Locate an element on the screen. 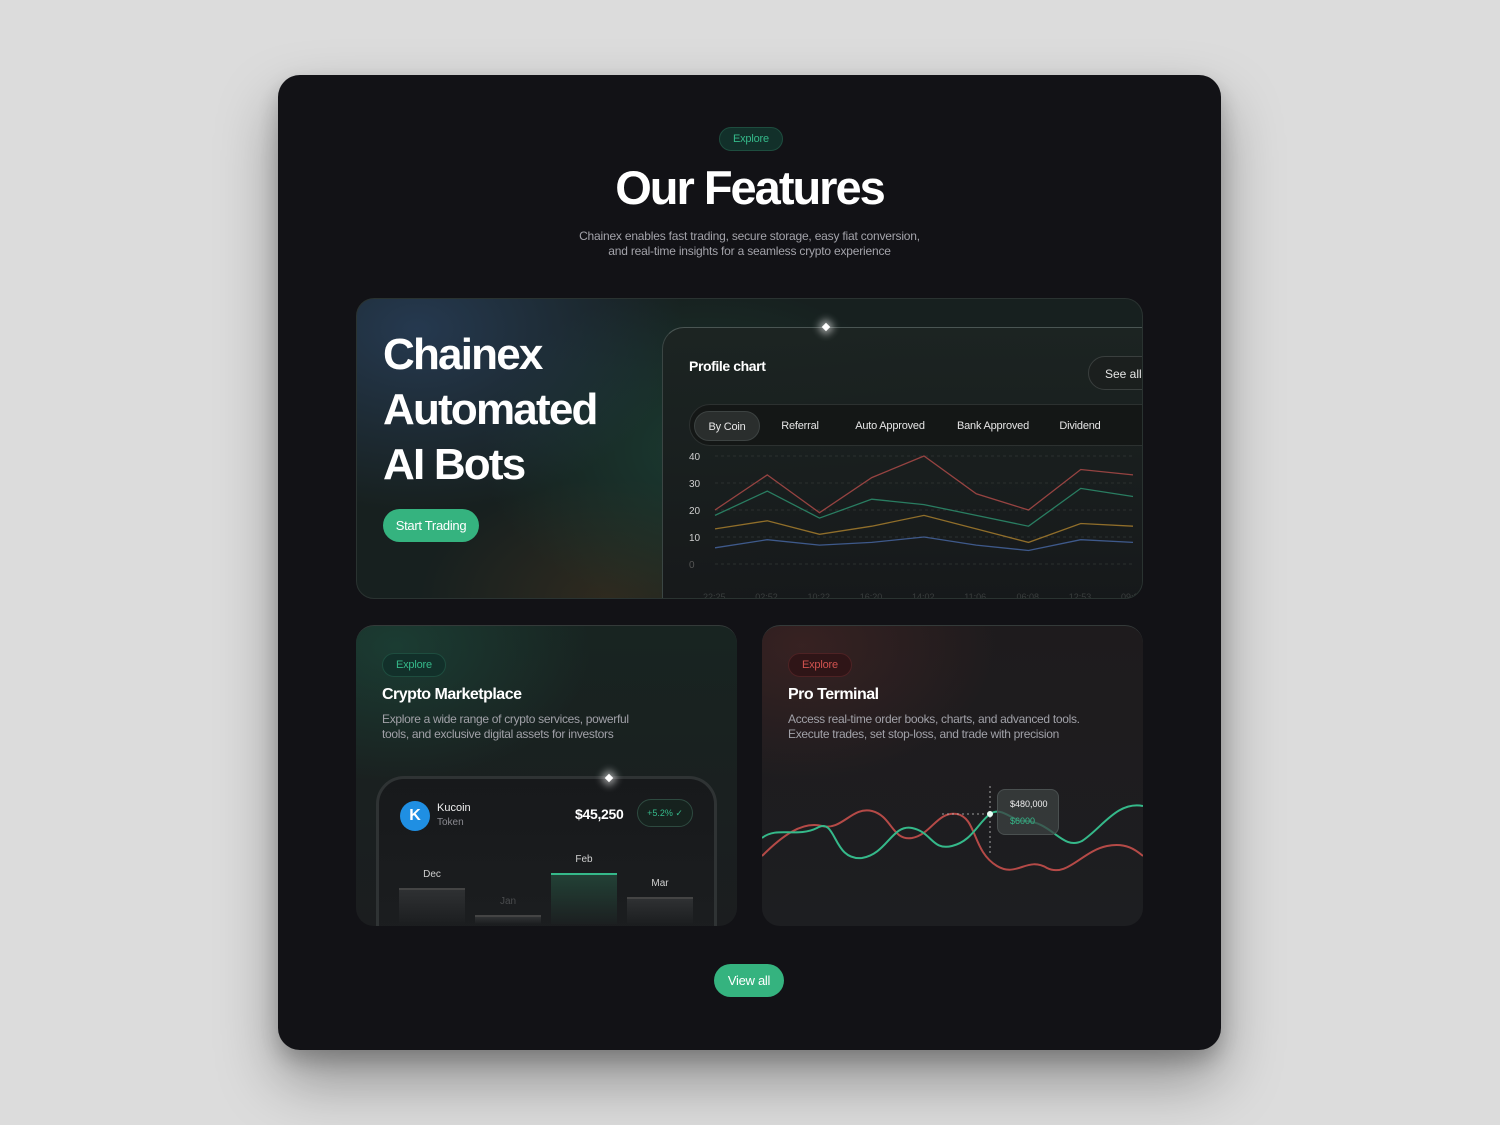  x-tick-label: 09:21 is located at coordinates (1132, 595).